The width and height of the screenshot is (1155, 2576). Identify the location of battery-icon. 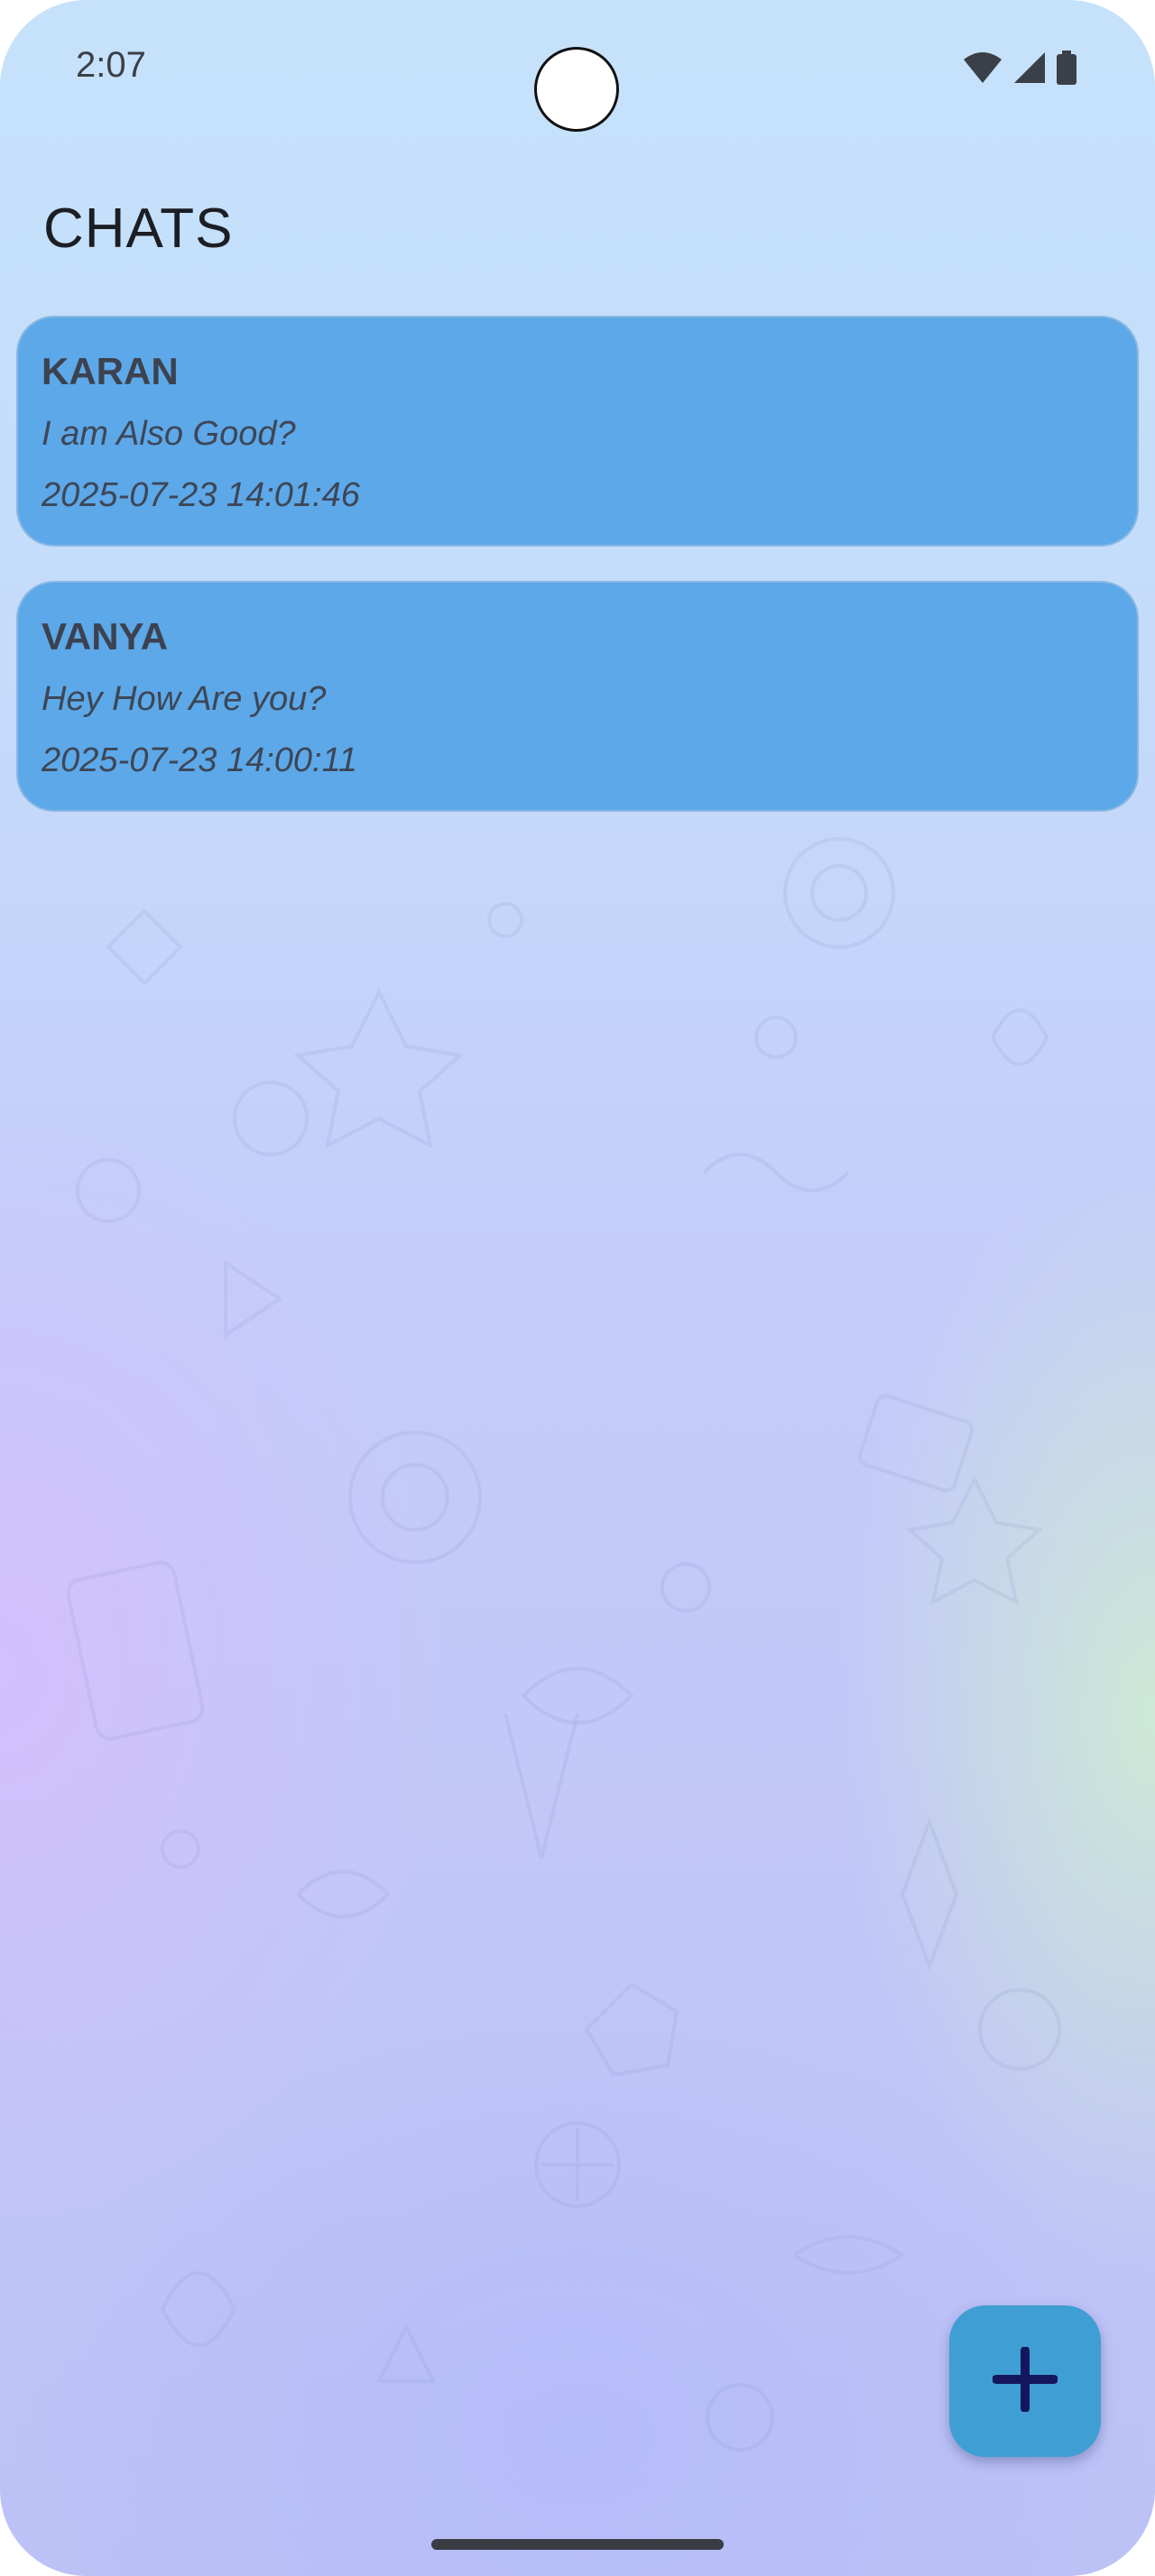
(1066, 69).